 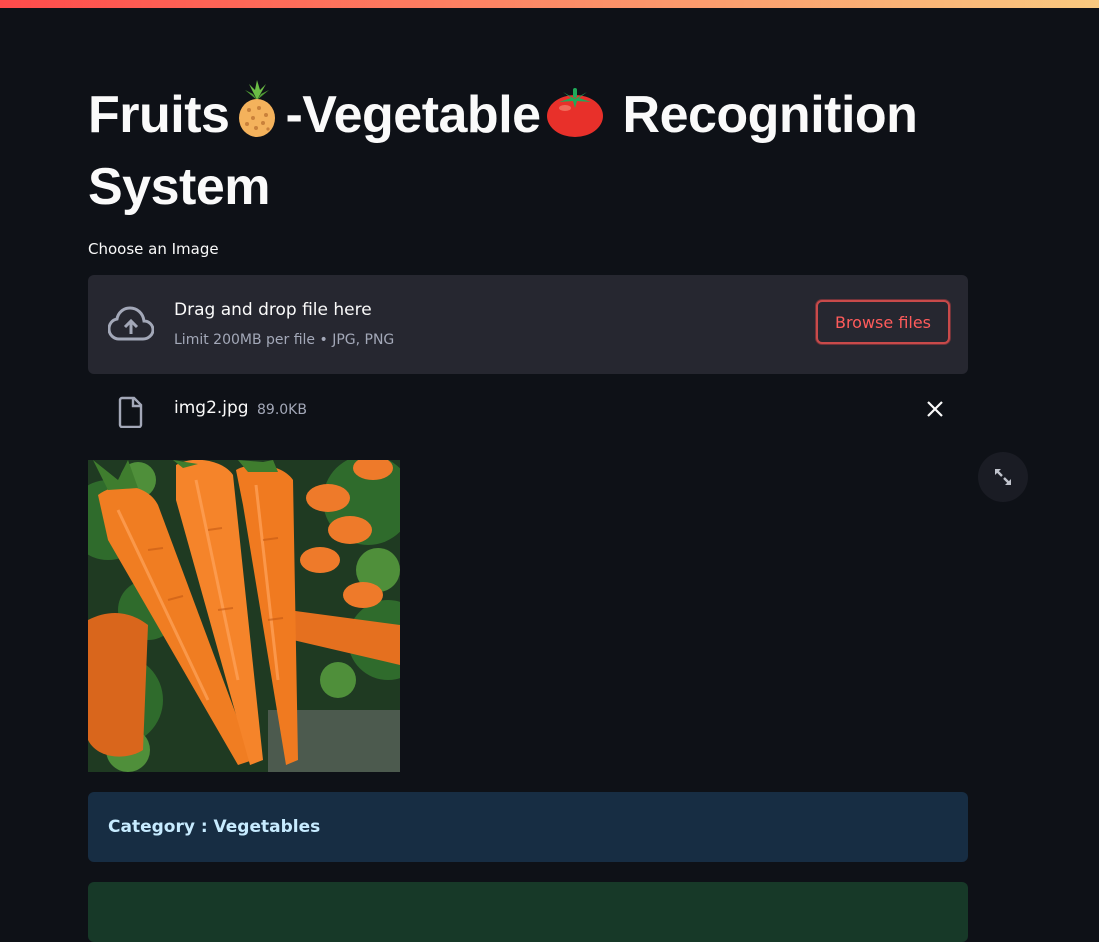 What do you see at coordinates (284, 340) in the screenshot?
I see `dropzone-limit: Limit 200MB per file • JPG, PNG` at bounding box center [284, 340].